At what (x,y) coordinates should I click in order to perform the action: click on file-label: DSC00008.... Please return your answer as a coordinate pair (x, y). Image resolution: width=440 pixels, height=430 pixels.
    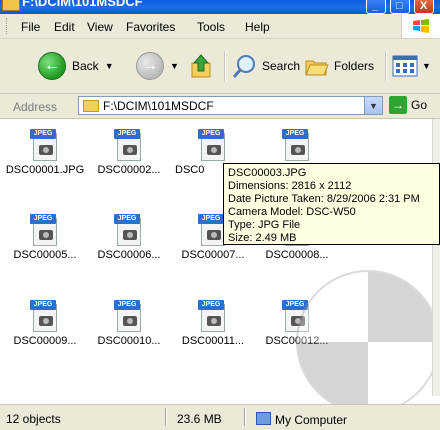
    Looking at the image, I should click on (297, 255).